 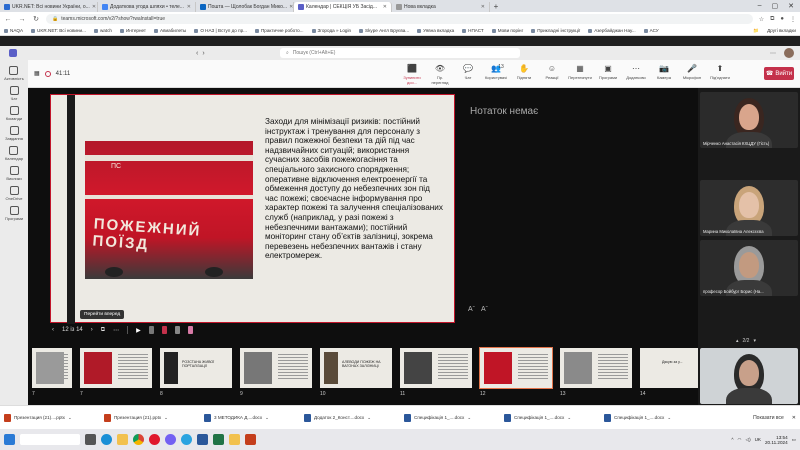 What do you see at coordinates (758, 439) in the screenshot?
I see `language-indicator: UK` at bounding box center [758, 439].